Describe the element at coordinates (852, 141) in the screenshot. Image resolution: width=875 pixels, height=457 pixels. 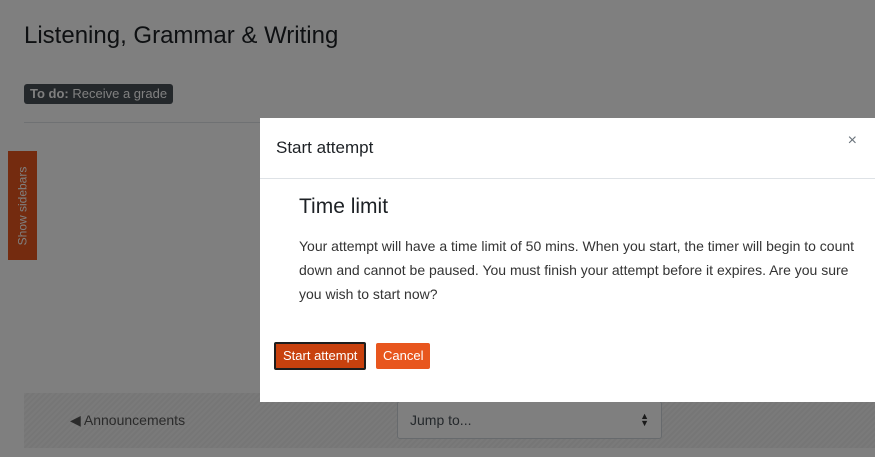
I see `close-icon: ×` at that location.